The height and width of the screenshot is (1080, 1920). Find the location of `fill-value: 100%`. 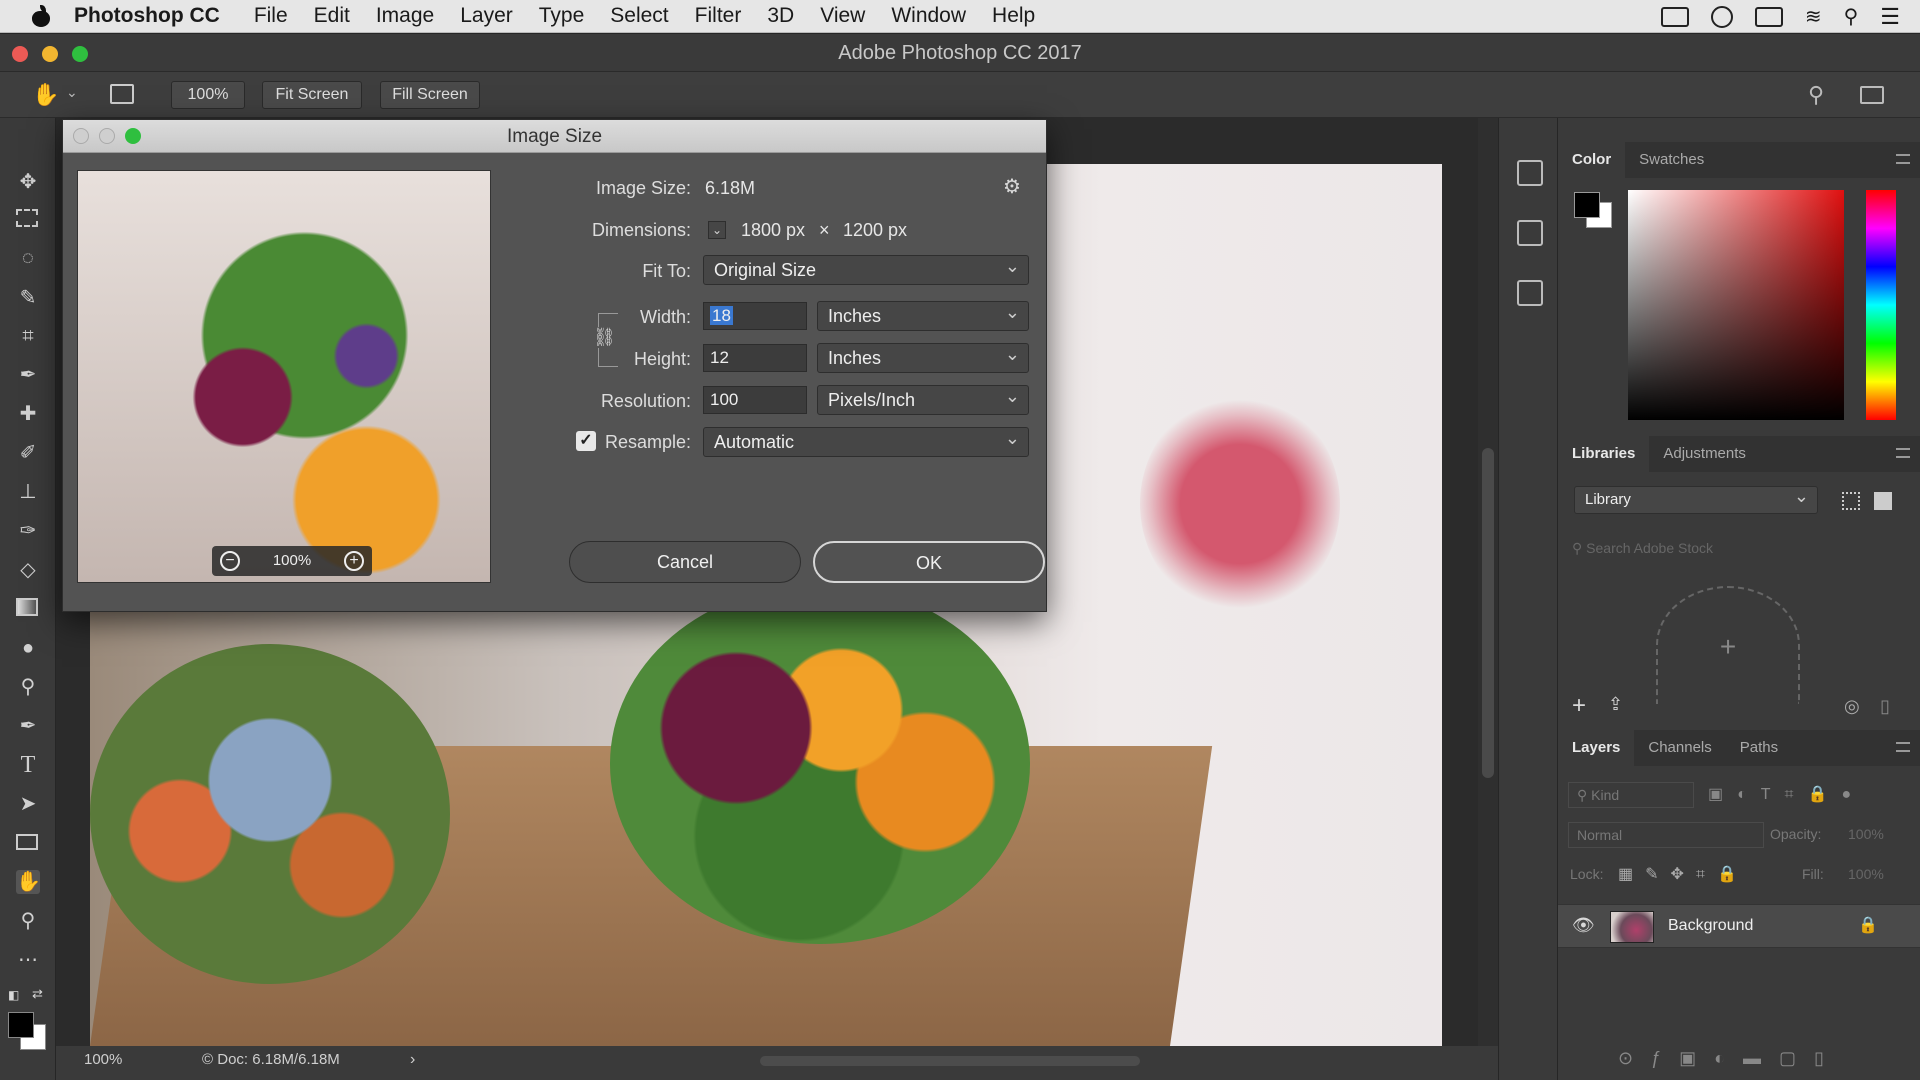

fill-value: 100% is located at coordinates (1866, 874).